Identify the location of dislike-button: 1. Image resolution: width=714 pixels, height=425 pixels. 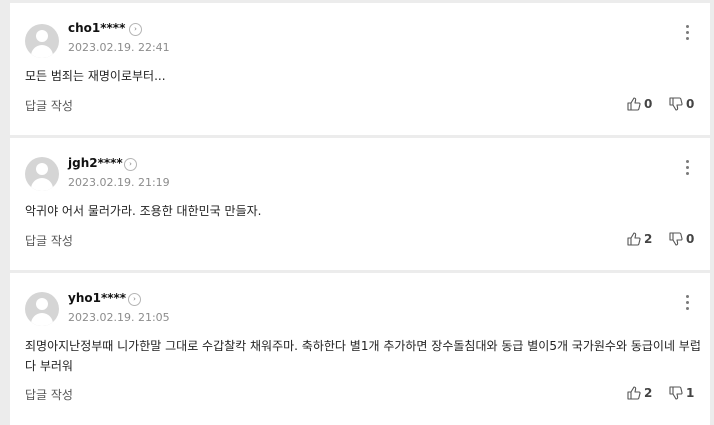
(681, 393).